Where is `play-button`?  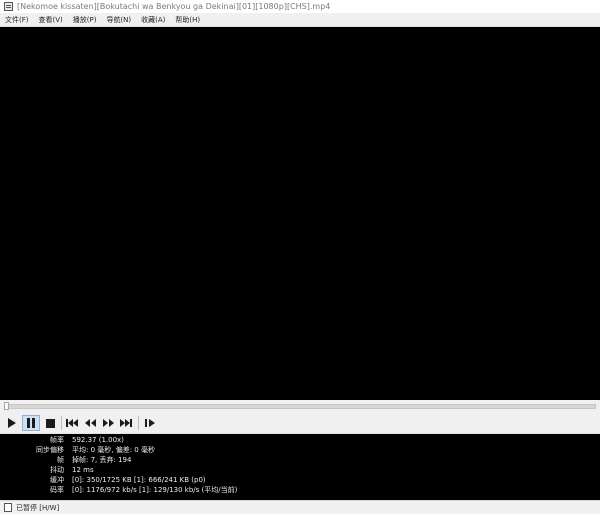
play-button is located at coordinates (12, 423).